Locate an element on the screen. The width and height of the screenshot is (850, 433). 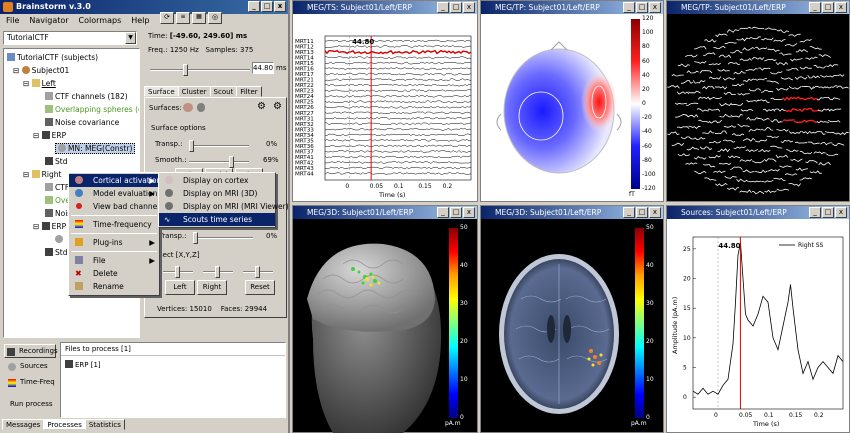
add-surface-icon: ⚙ is located at coordinates (261, 106).